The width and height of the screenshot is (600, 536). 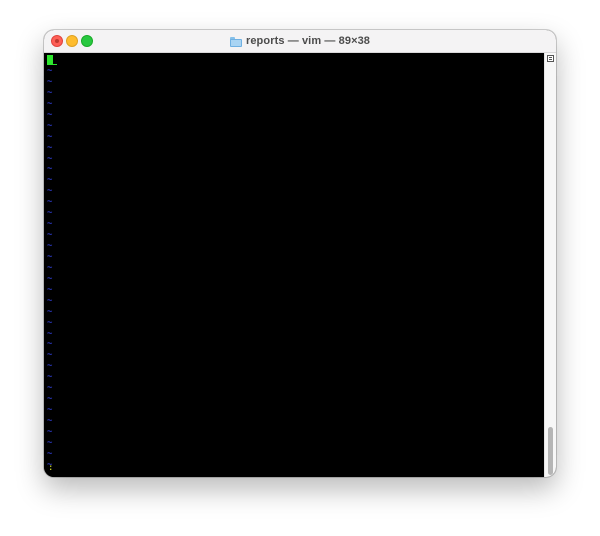 What do you see at coordinates (550, 451) in the screenshot?
I see `scrollbar-thumb` at bounding box center [550, 451].